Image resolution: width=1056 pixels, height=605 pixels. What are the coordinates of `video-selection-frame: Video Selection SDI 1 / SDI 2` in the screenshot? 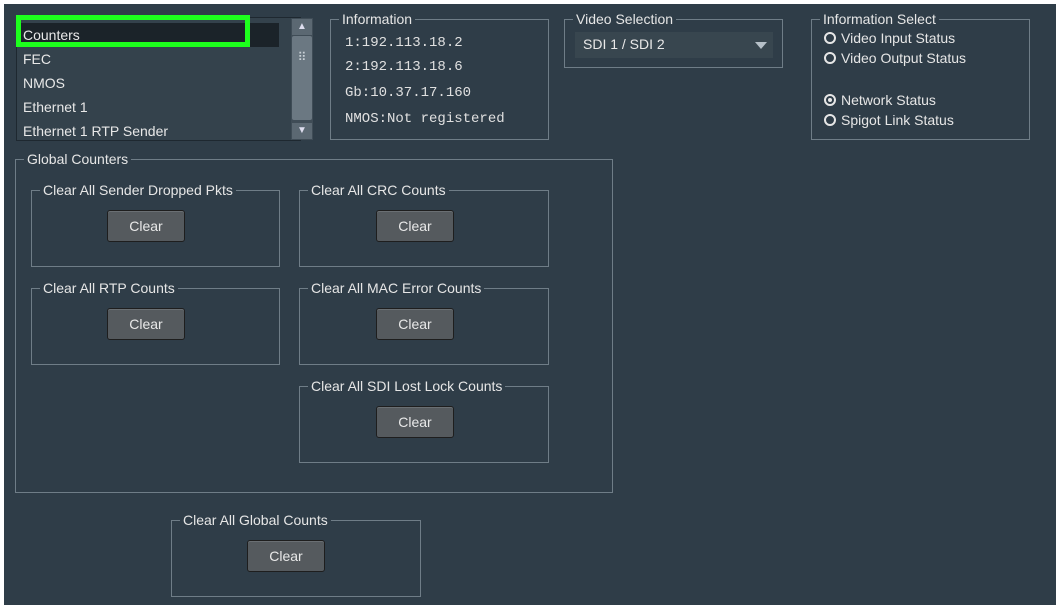 It's located at (673, 39).